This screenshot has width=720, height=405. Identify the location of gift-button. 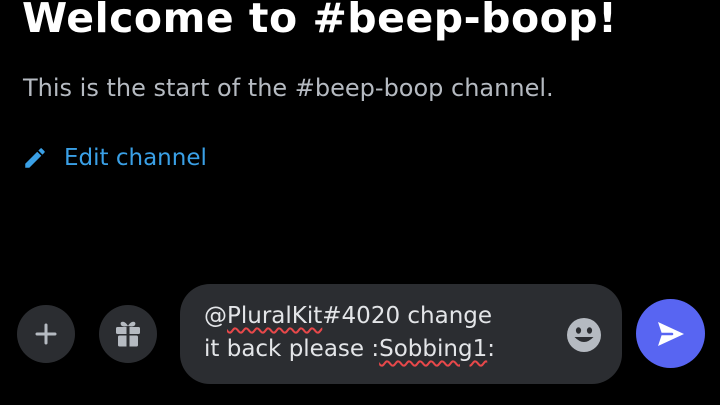
(128, 334).